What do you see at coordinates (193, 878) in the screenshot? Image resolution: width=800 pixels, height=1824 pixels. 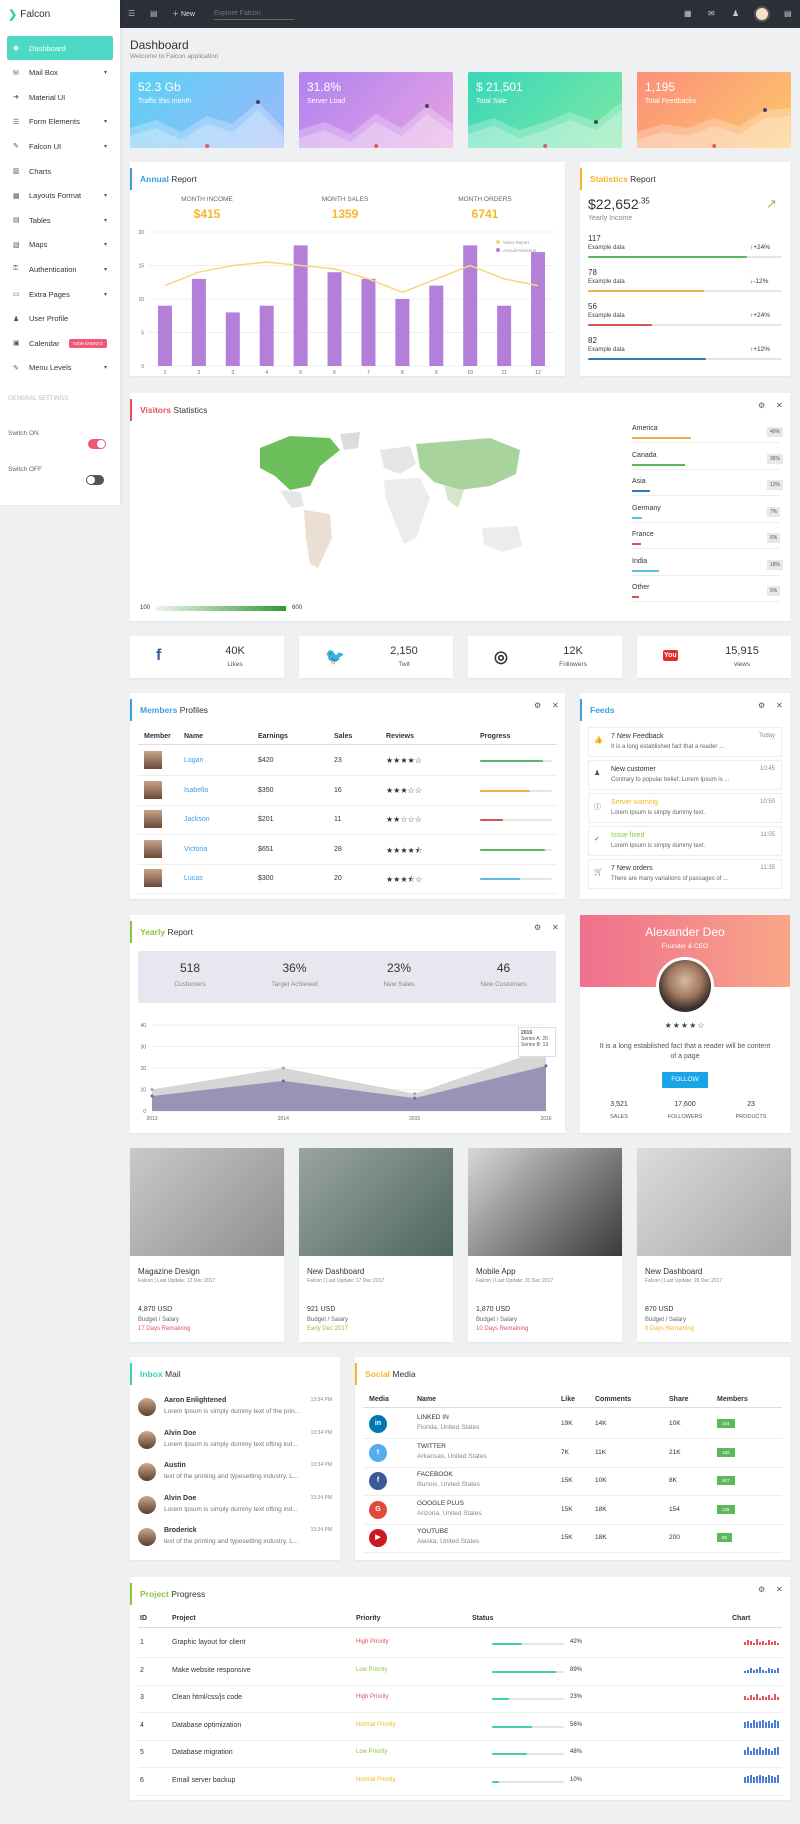 I see `member-name: Lucas` at bounding box center [193, 878].